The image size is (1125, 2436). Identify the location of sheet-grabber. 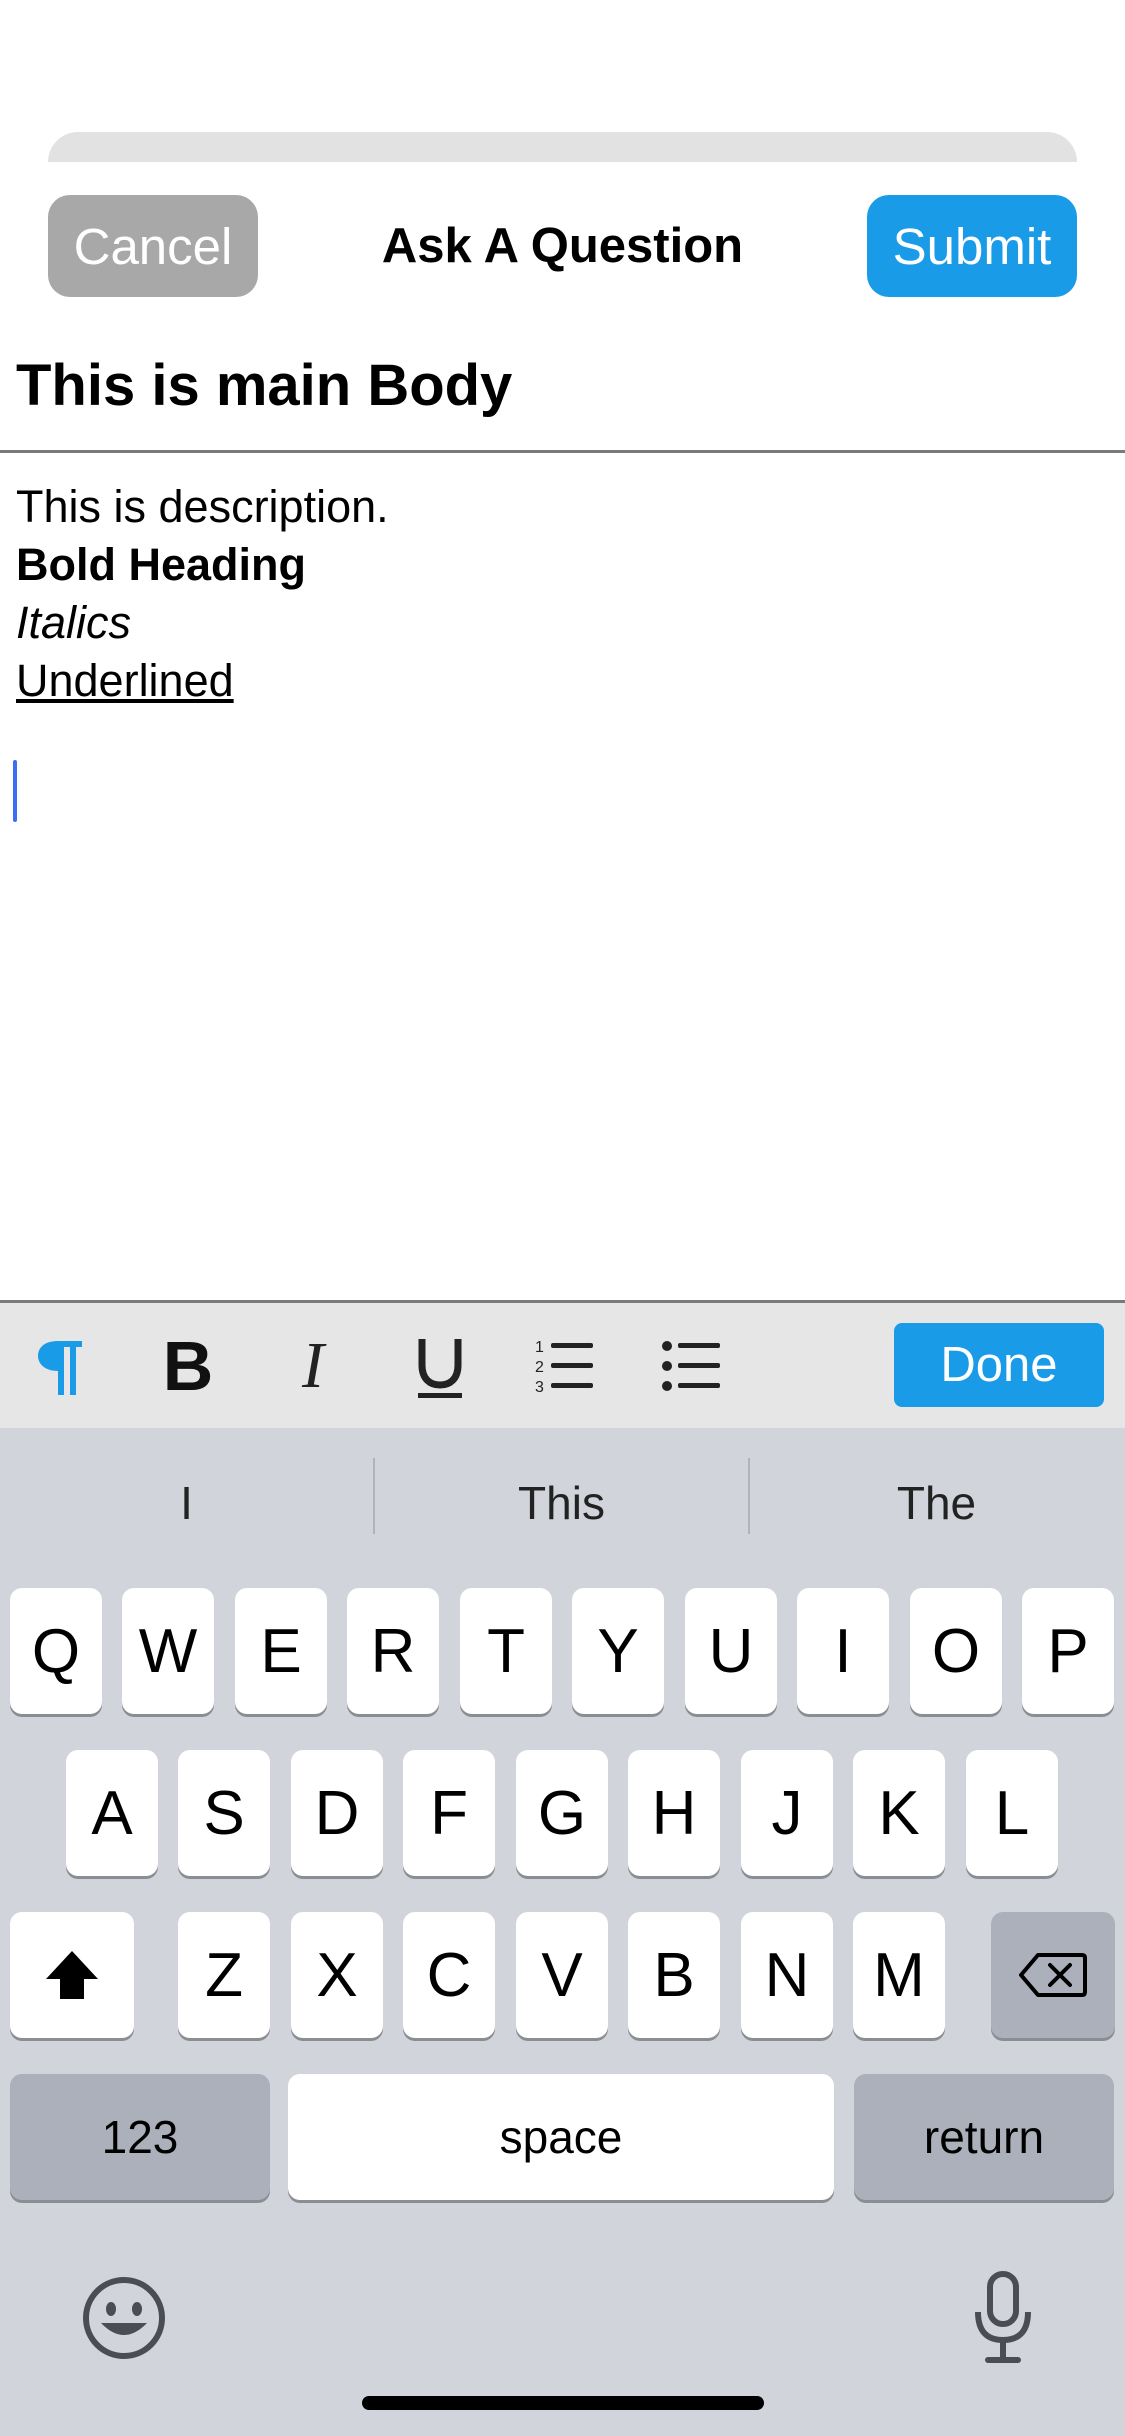
(562, 147).